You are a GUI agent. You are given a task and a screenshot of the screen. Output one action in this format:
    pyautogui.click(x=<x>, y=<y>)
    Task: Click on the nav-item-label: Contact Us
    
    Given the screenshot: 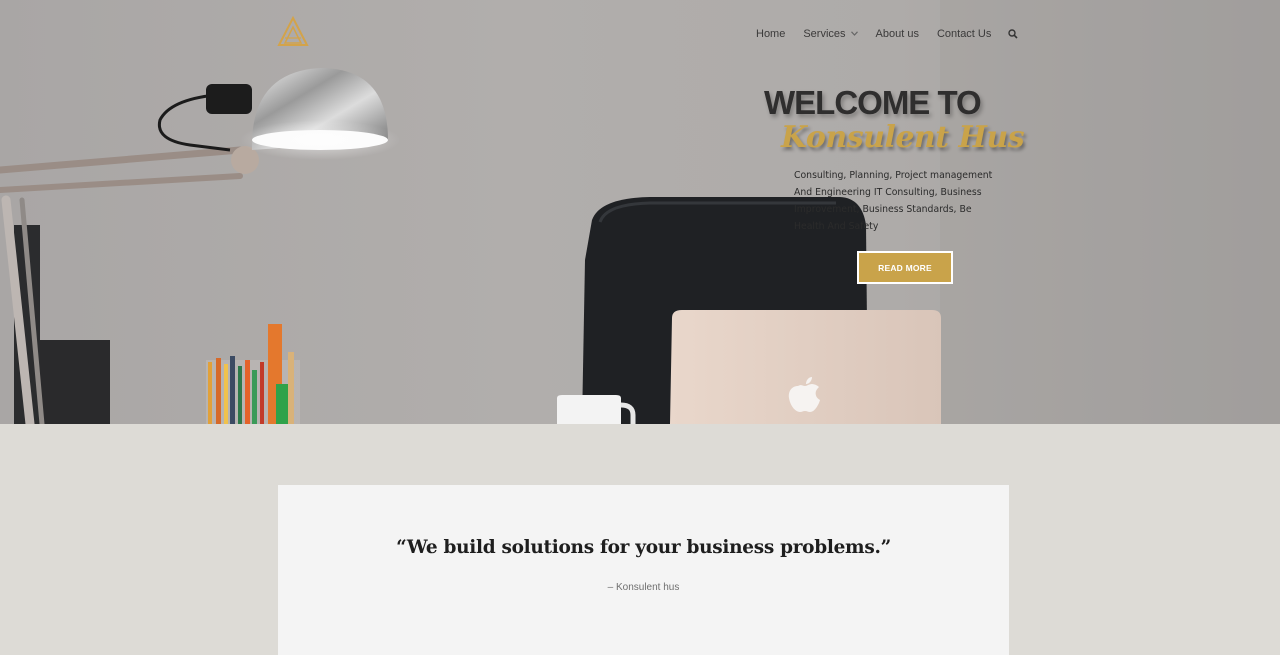 What is the action you would take?
    pyautogui.click(x=964, y=34)
    